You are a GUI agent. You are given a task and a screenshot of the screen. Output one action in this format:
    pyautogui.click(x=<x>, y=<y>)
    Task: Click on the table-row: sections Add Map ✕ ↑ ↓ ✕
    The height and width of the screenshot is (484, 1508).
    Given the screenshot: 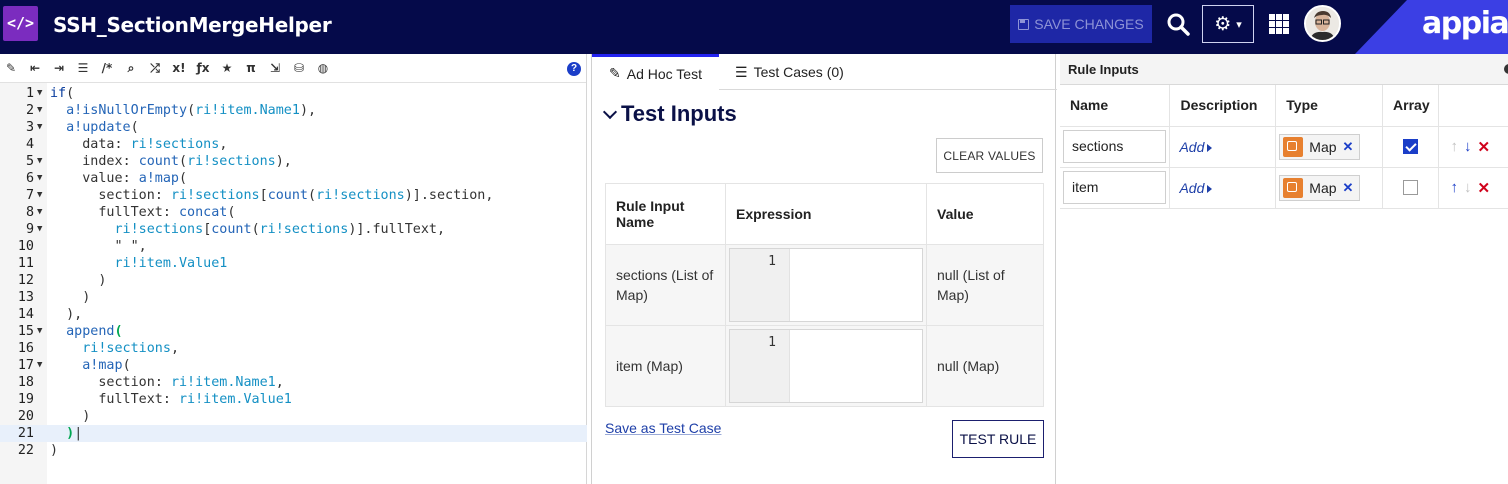 What is the action you would take?
    pyautogui.click(x=1284, y=147)
    